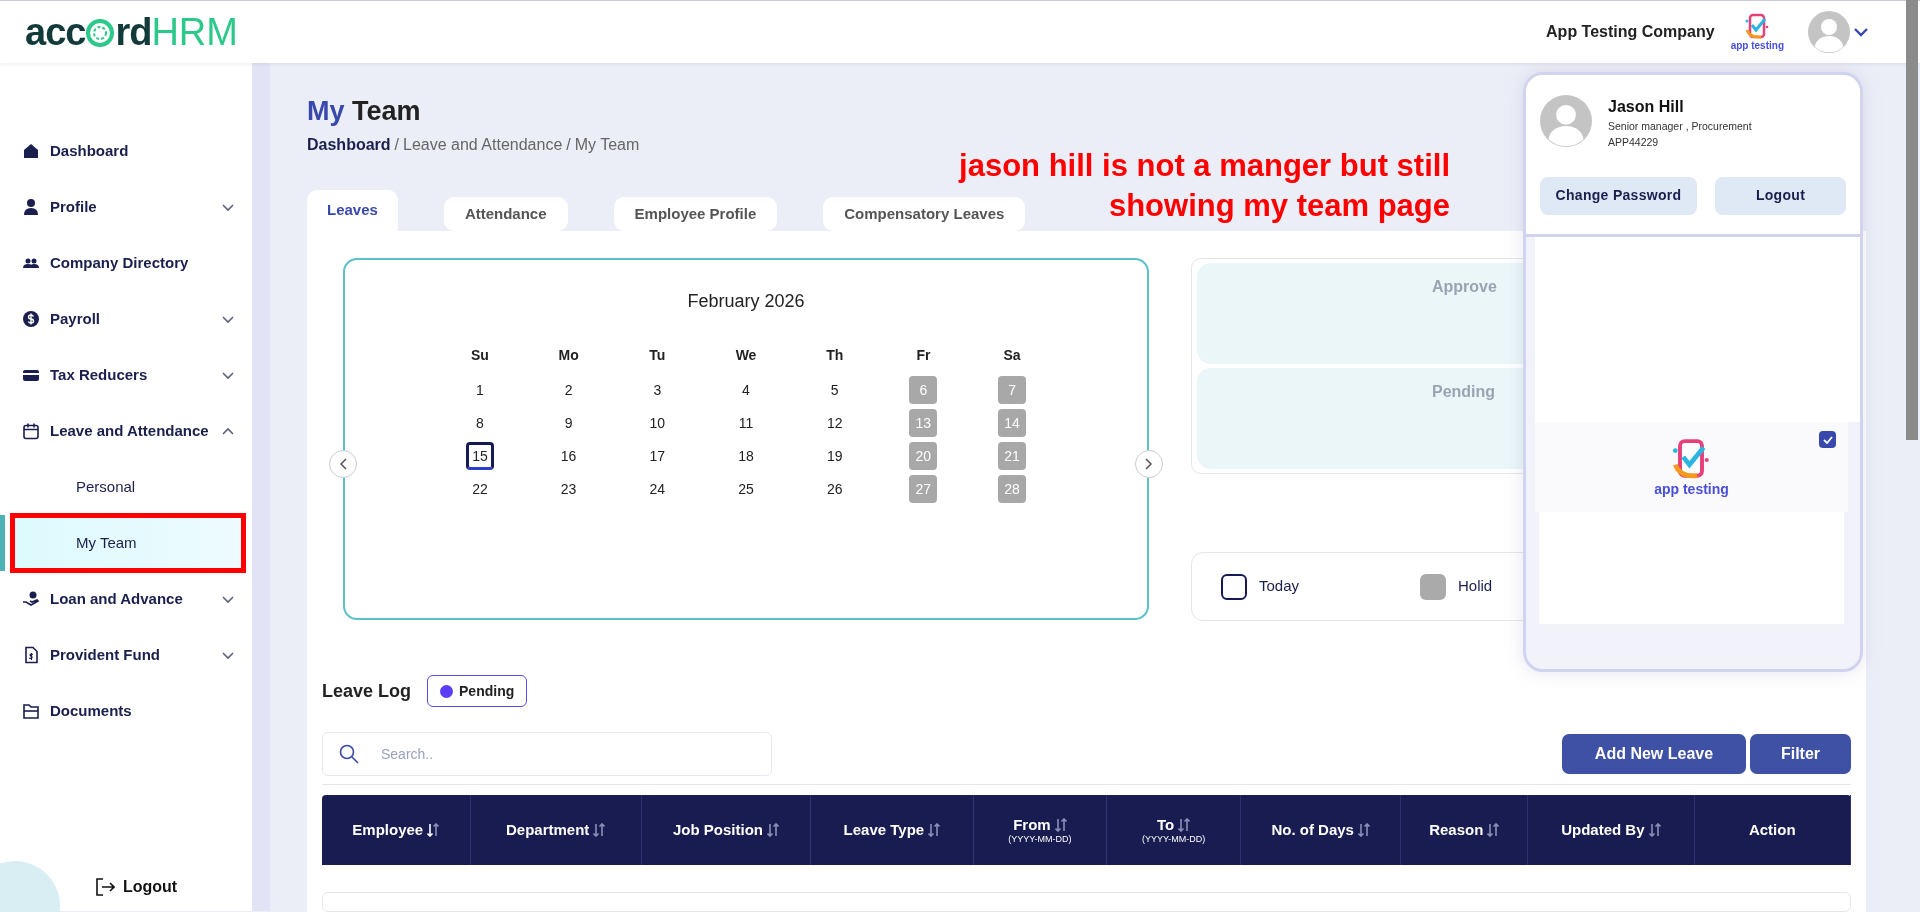  Describe the element at coordinates (126, 655) in the screenshot. I see `sidebar-item: Provident Fund` at that location.